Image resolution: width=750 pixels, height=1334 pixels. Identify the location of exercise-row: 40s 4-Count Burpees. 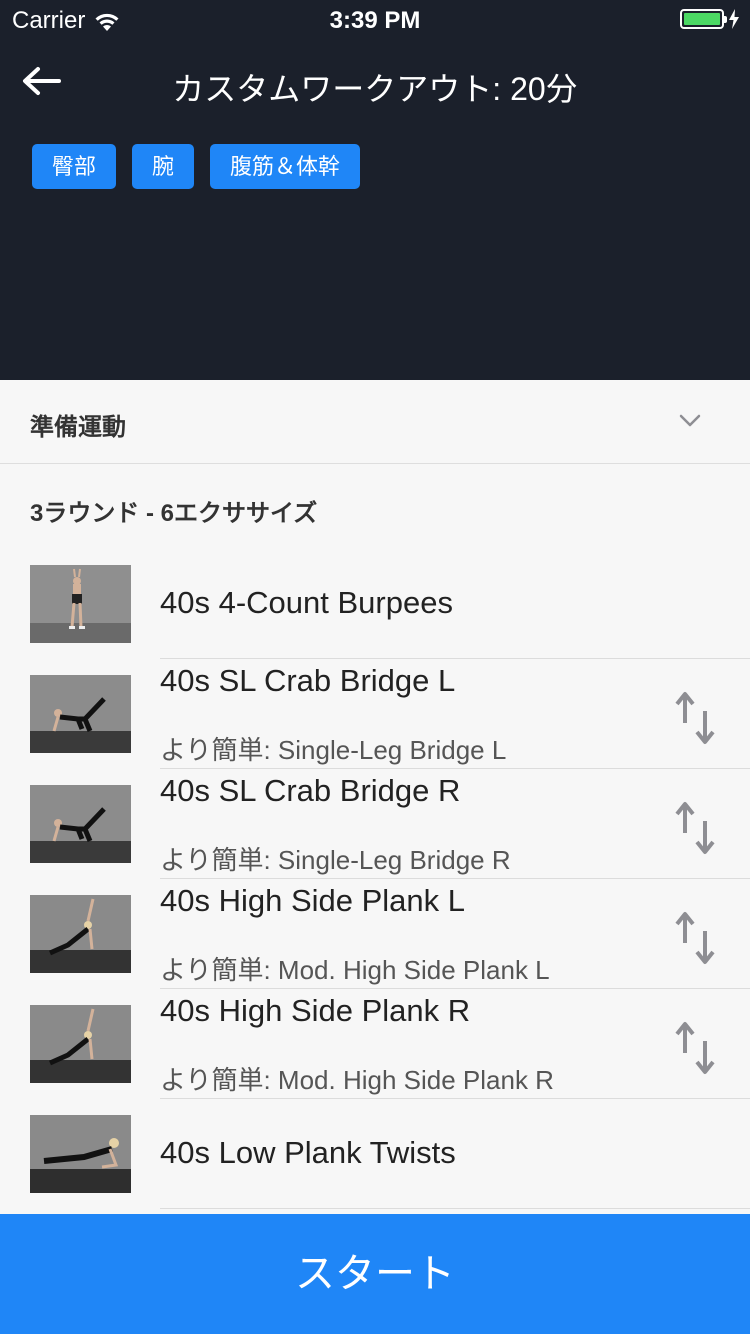
(375, 604).